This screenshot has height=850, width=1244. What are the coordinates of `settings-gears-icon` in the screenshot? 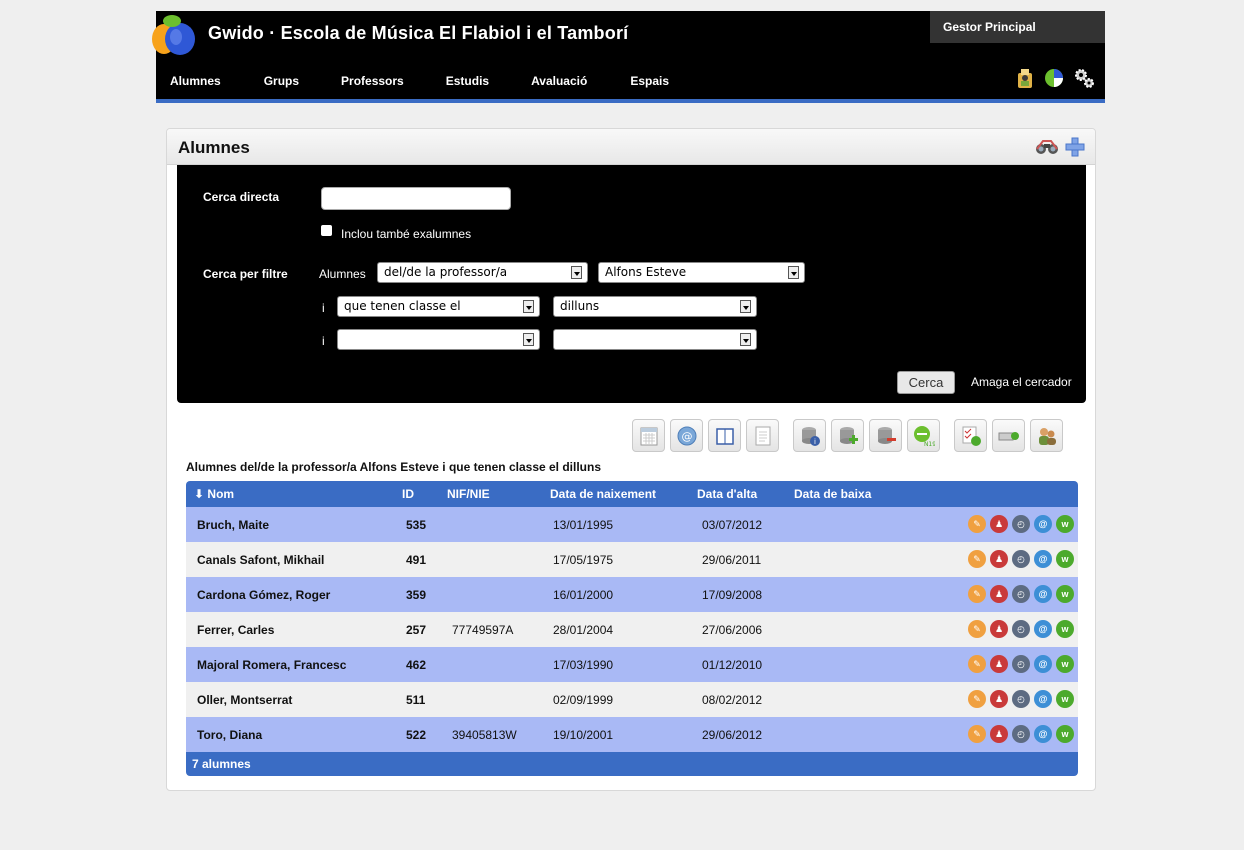 It's located at (1084, 78).